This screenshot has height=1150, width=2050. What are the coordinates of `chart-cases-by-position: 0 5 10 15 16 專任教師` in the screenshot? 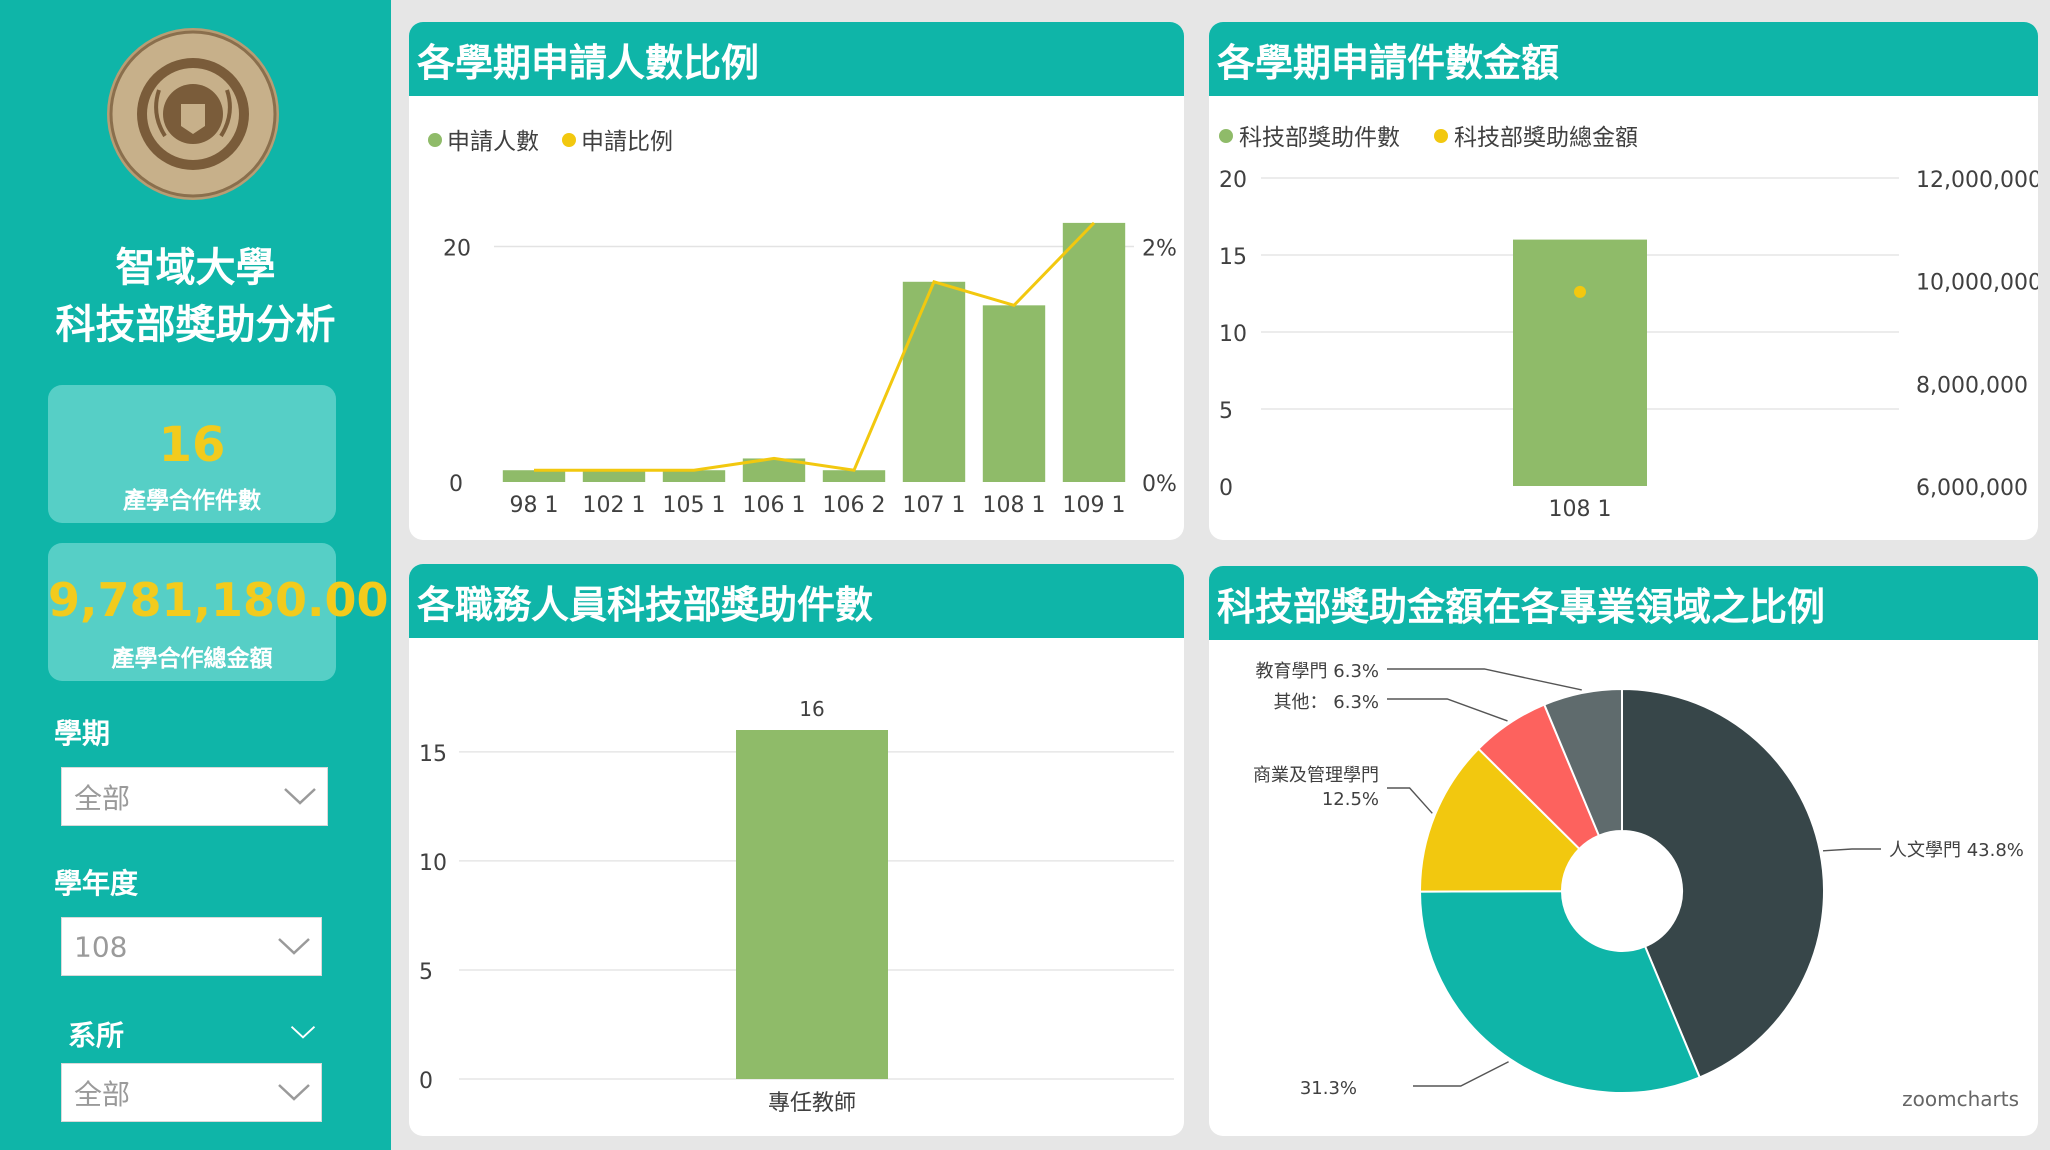 It's located at (796, 906).